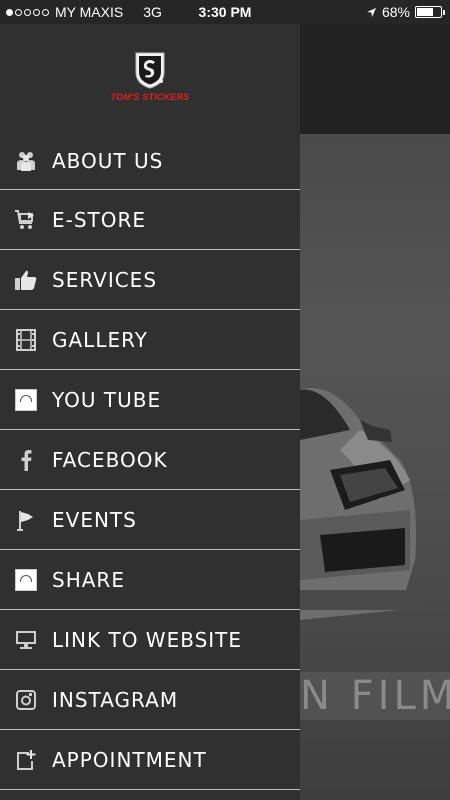 This screenshot has height=800, width=450. What do you see at coordinates (107, 399) in the screenshot?
I see `menu-label: YOU TUBE` at bounding box center [107, 399].